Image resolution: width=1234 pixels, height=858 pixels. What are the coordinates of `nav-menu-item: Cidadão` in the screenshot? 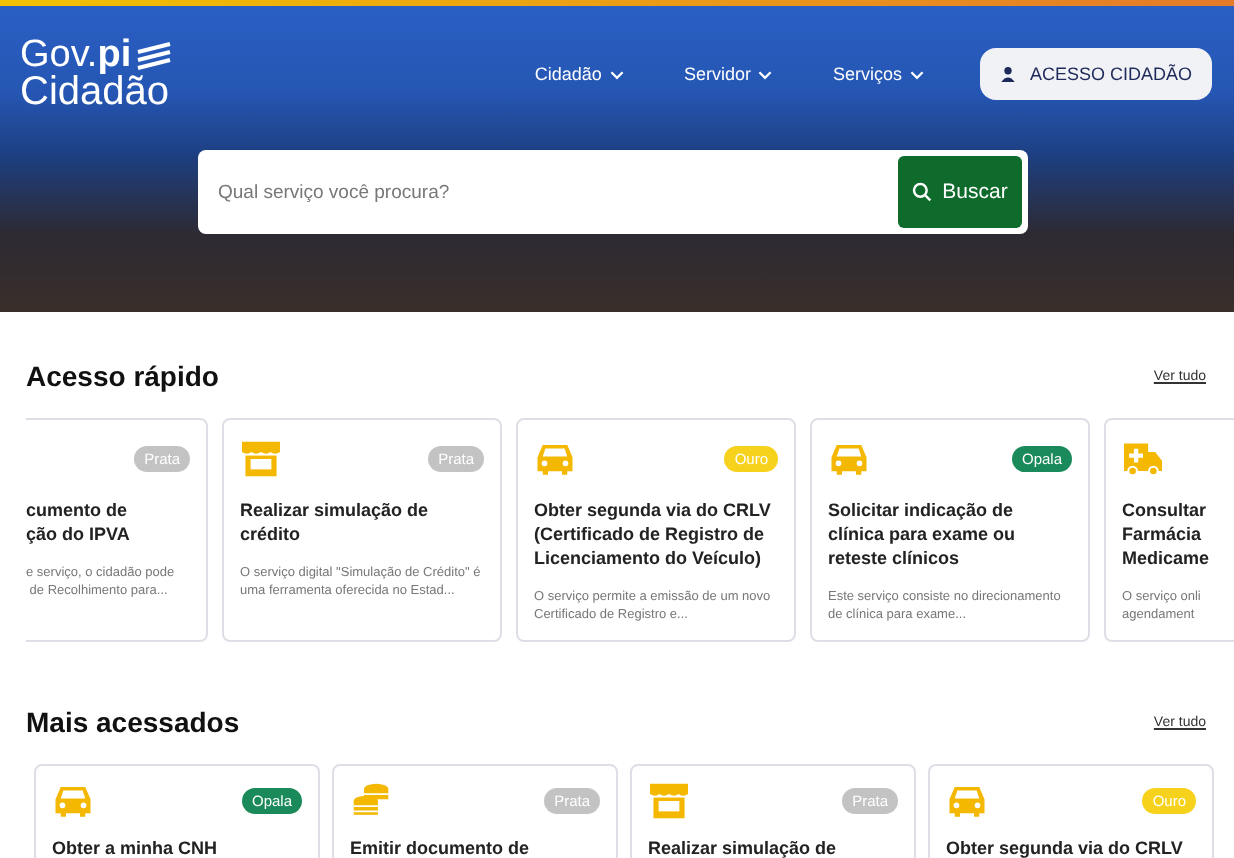 It's located at (579, 74).